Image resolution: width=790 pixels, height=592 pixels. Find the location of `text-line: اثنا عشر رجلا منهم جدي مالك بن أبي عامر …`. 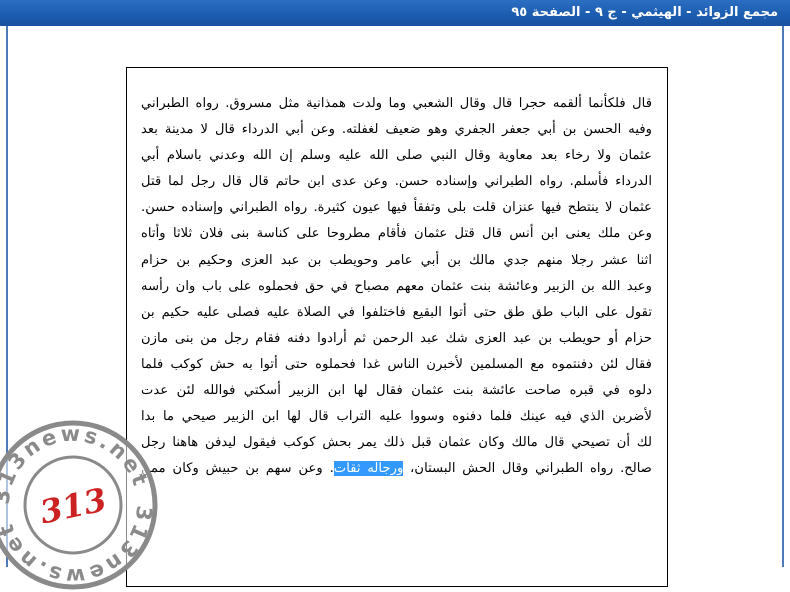

text-line: اثنا عشر رجلا منهم جدي مالك بن أبي عامر … is located at coordinates (396, 260).